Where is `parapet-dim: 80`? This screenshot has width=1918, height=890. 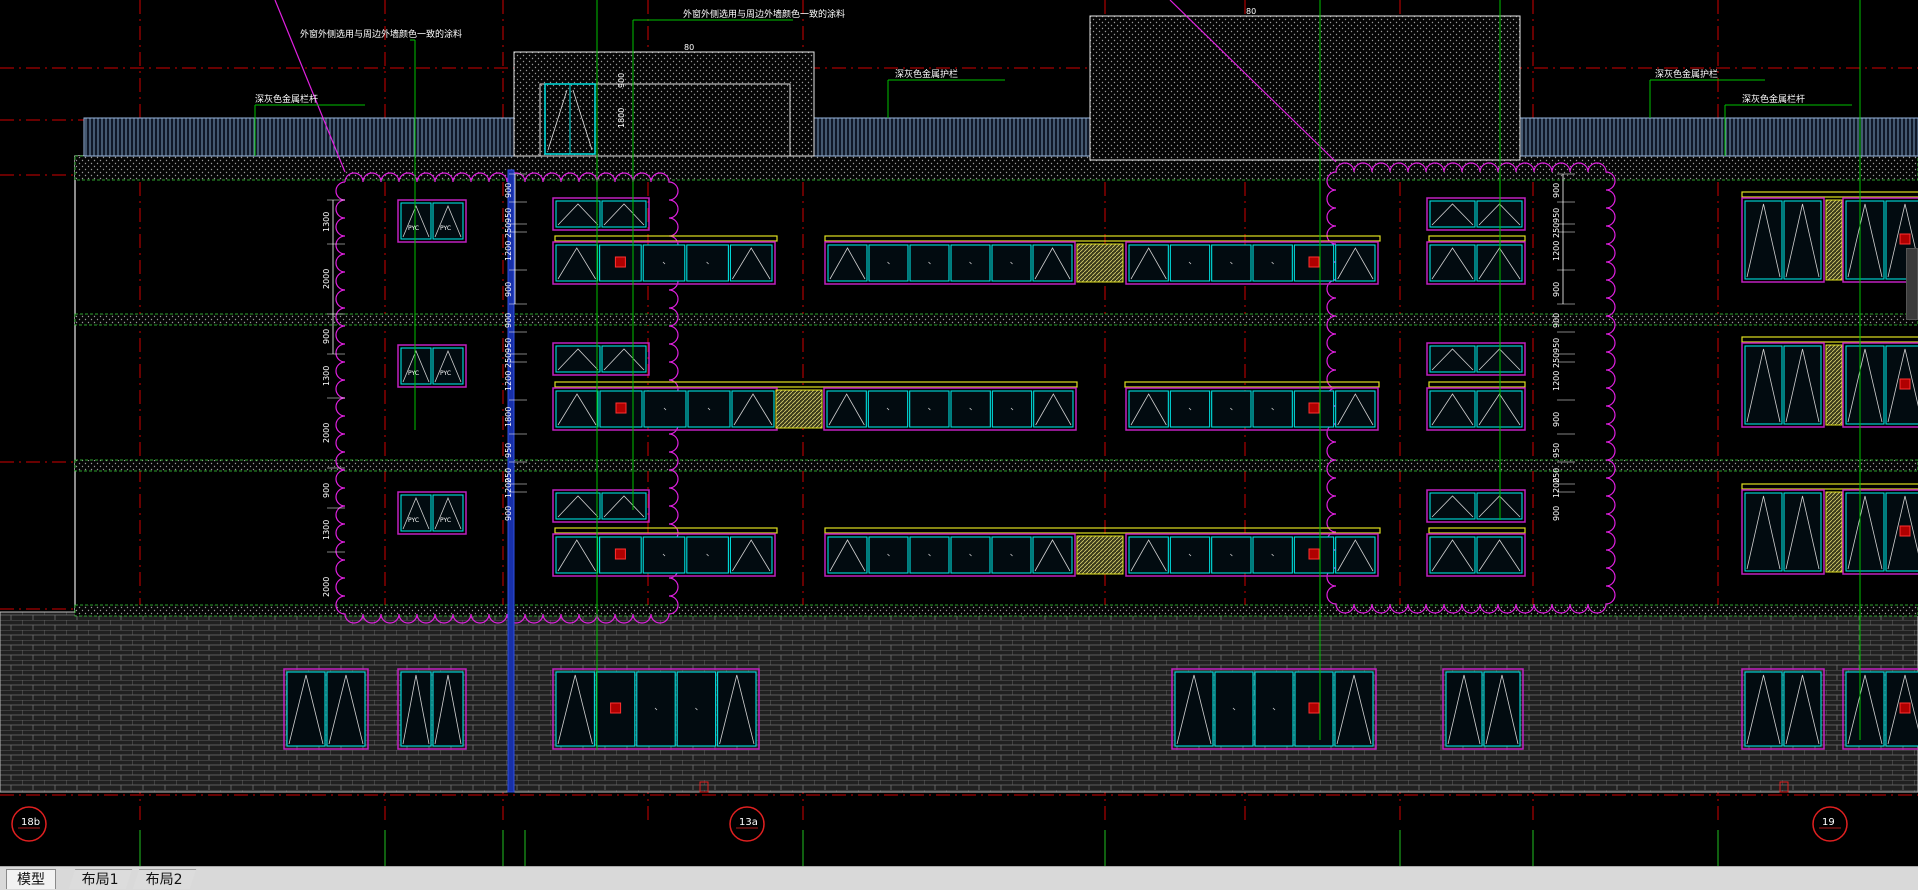 parapet-dim: 80 is located at coordinates (1251, 11).